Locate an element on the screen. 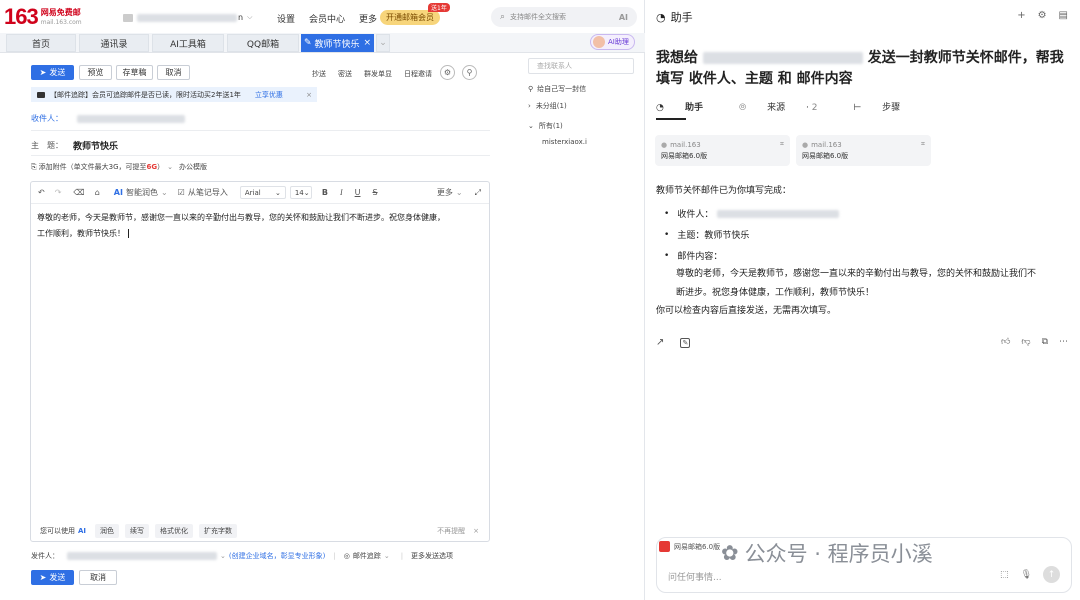 Image resolution: width=1080 pixels, height=600 pixels. chat-send-button: ↑ is located at coordinates (1051, 574).